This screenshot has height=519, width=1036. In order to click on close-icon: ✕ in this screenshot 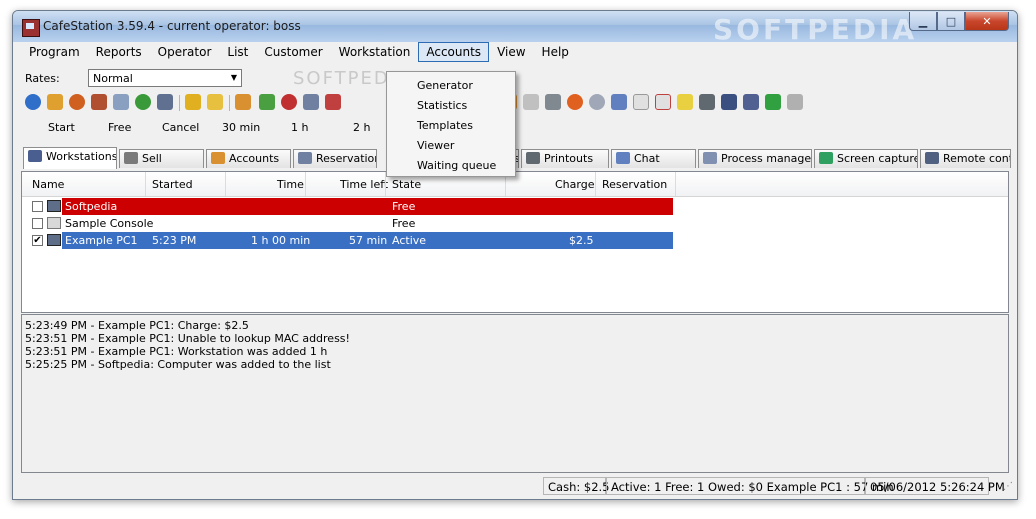, I will do `click(987, 21)`.